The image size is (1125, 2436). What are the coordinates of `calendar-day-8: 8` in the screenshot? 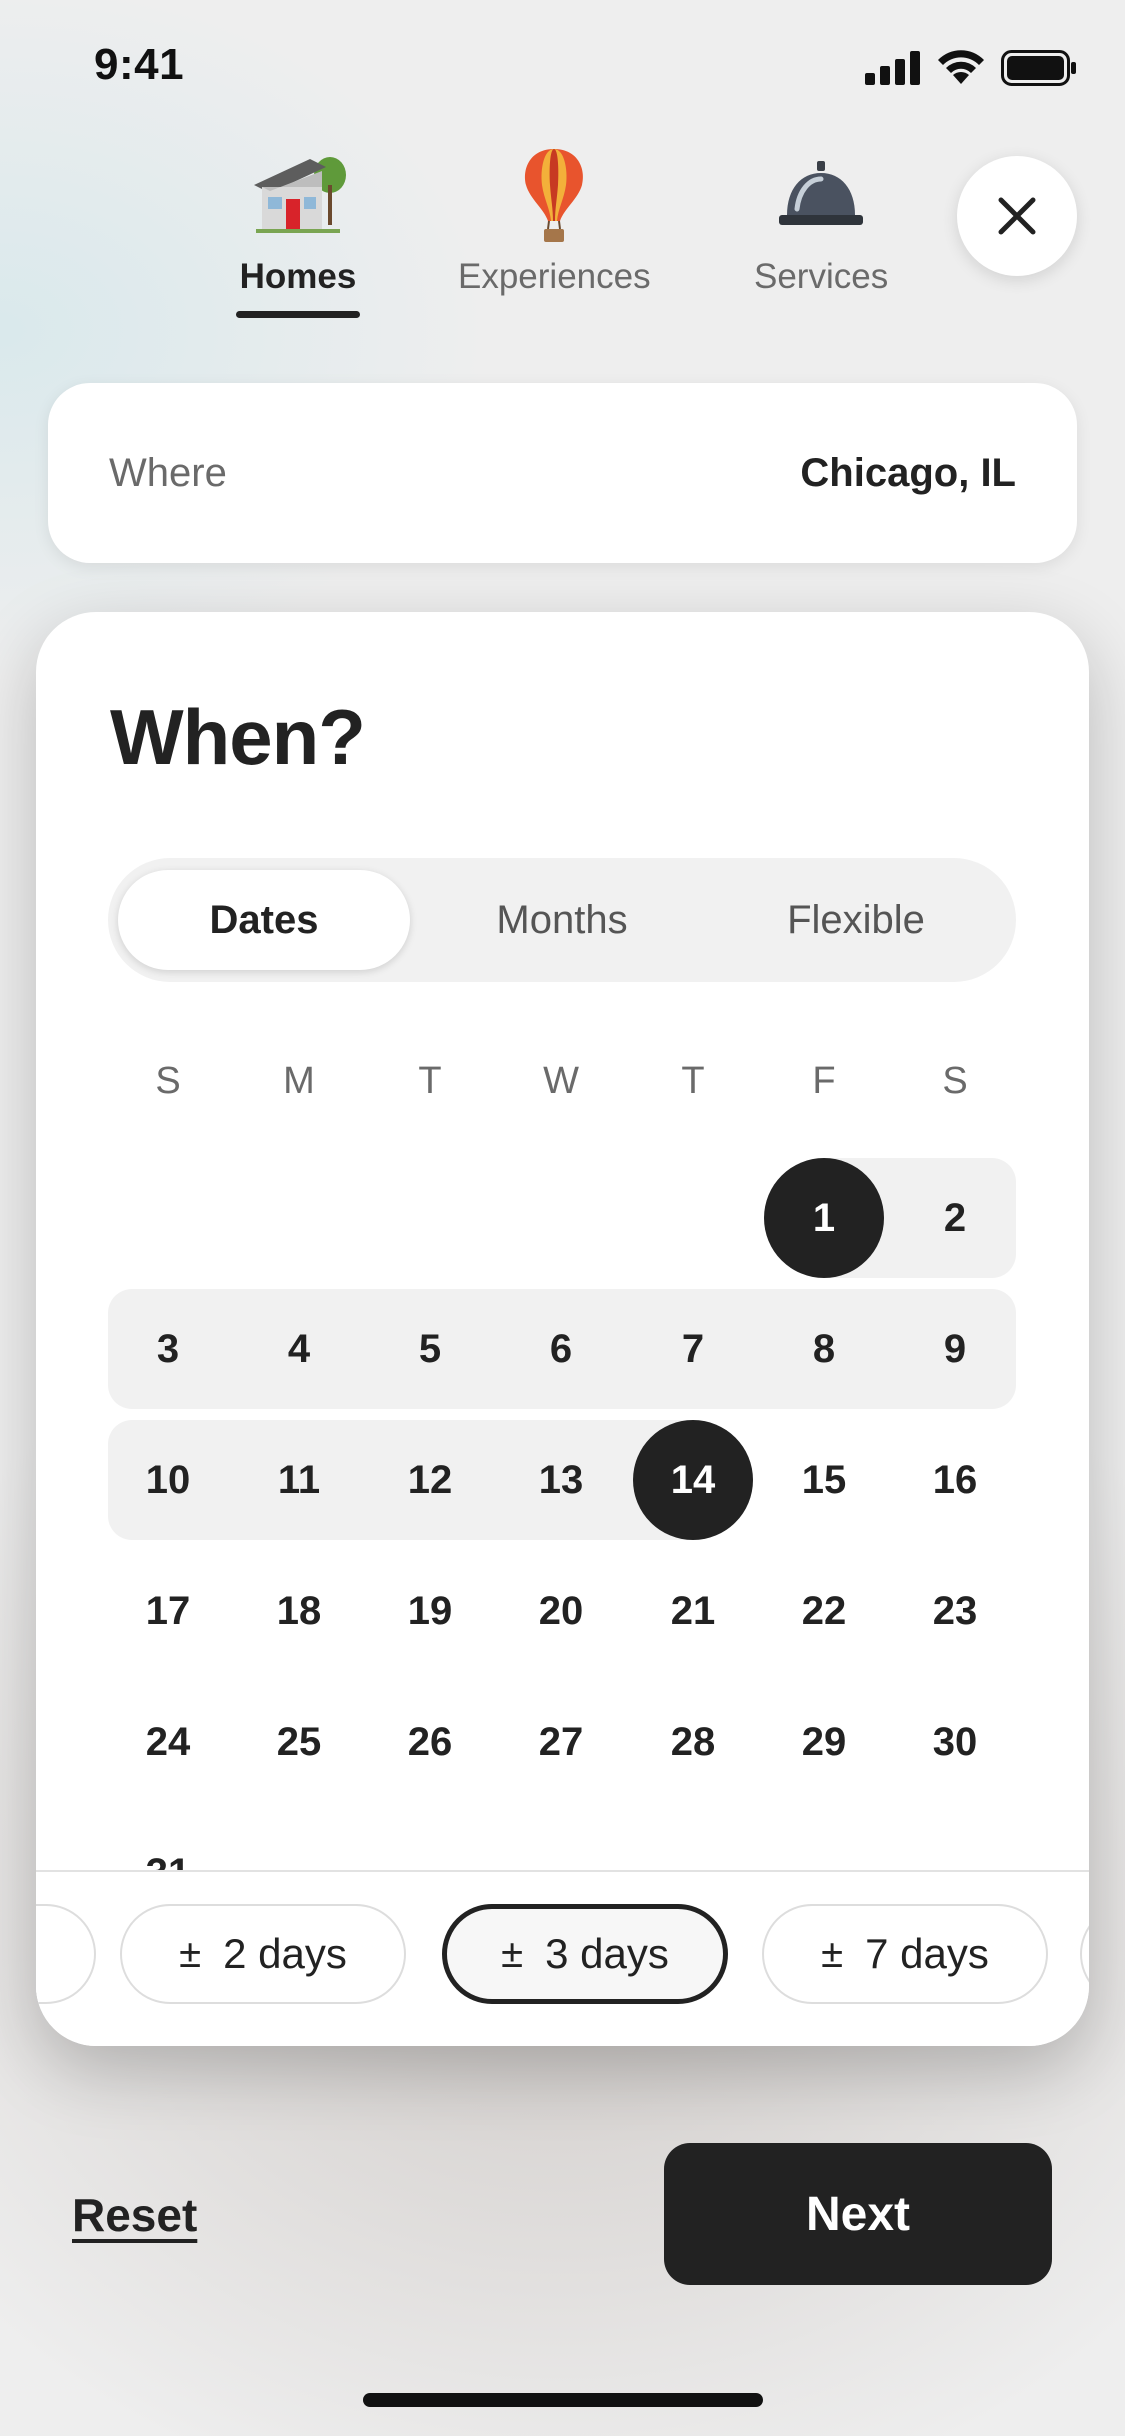 It's located at (824, 1349).